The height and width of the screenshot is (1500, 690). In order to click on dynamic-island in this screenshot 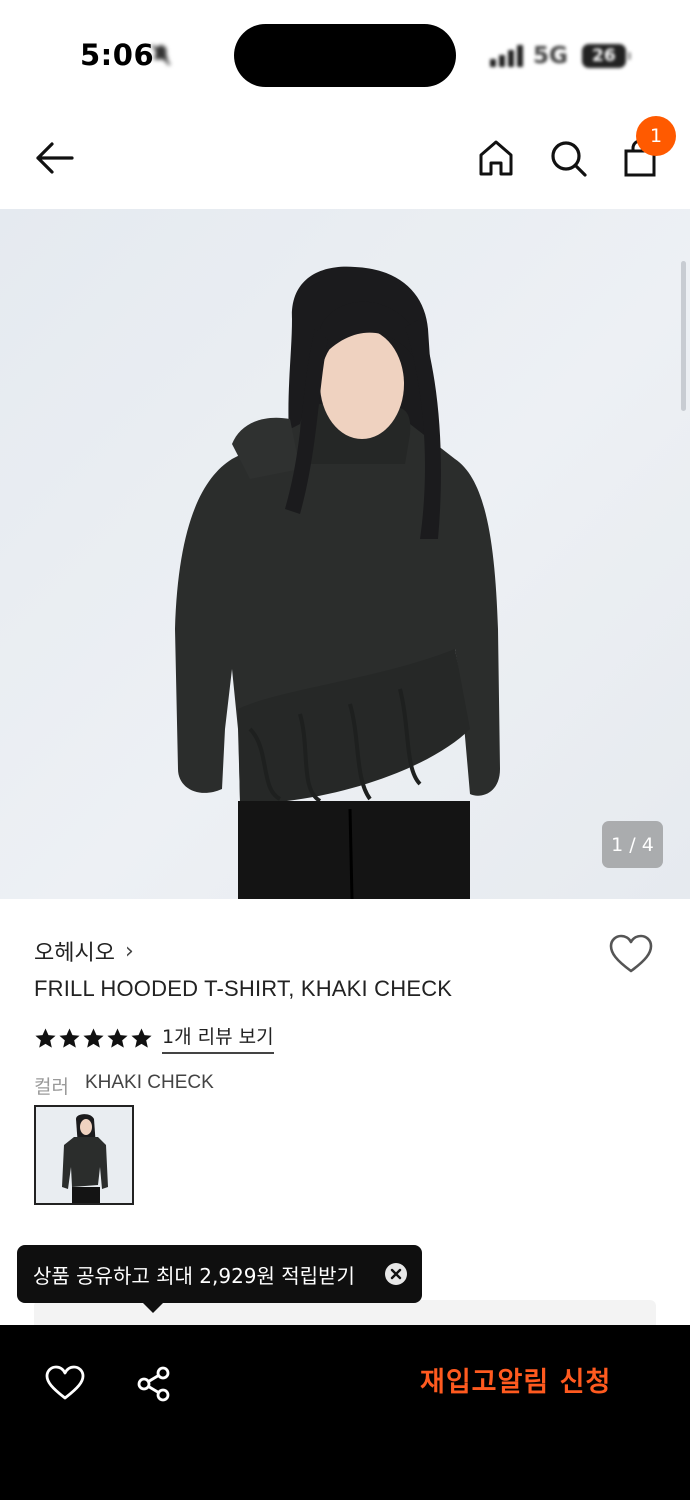, I will do `click(345, 55)`.